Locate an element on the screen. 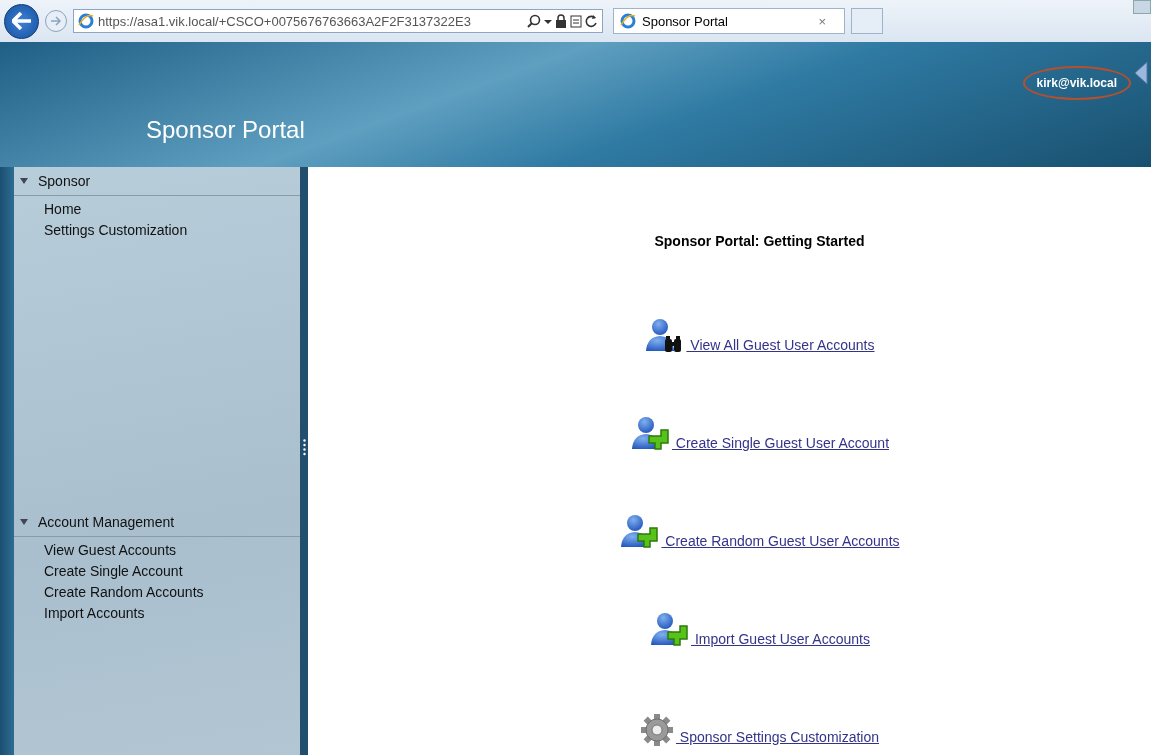 Image resolution: width=1151 pixels, height=755 pixels. nav-link: Settings Customization is located at coordinates (101, 230).